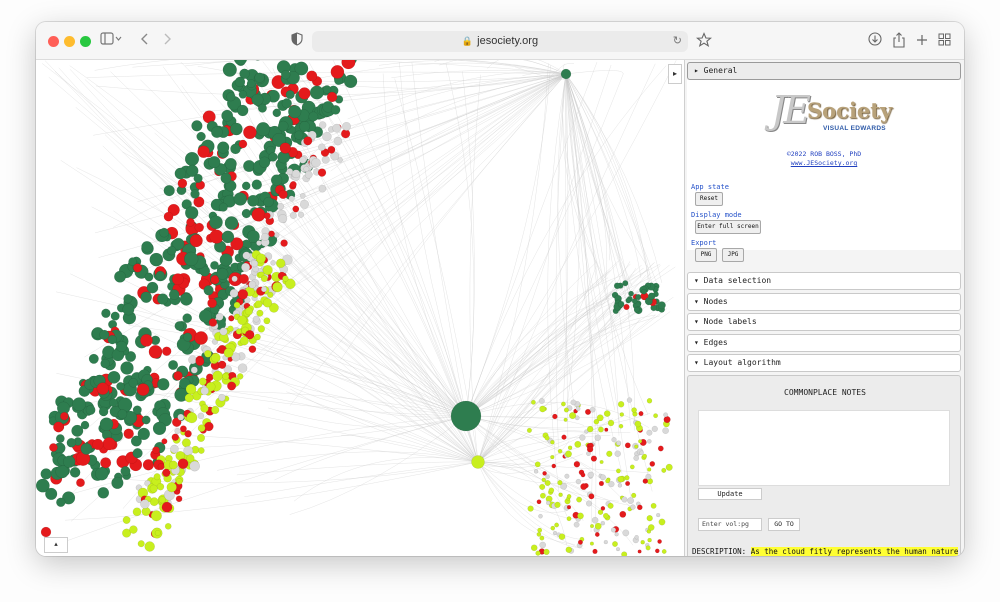 The image size is (1000, 602). What do you see at coordinates (824, 448) in the screenshot?
I see `notes-textarea` at bounding box center [824, 448].